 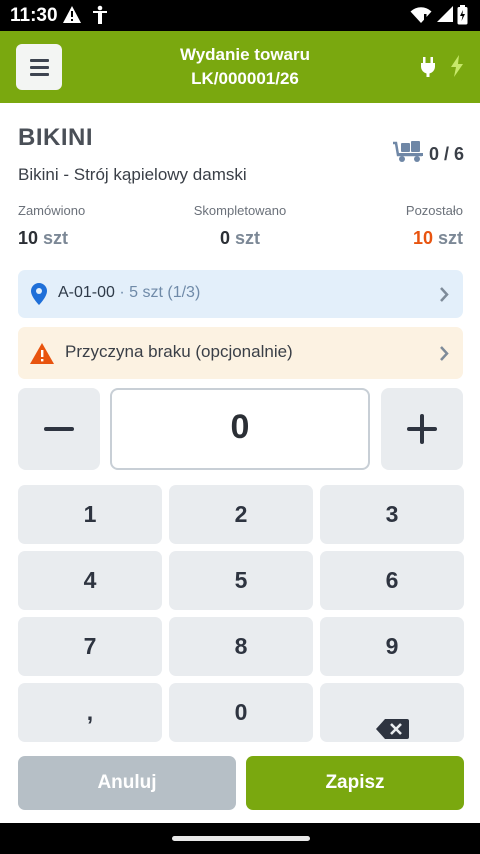 What do you see at coordinates (42, 356) in the screenshot?
I see `warning-icon` at bounding box center [42, 356].